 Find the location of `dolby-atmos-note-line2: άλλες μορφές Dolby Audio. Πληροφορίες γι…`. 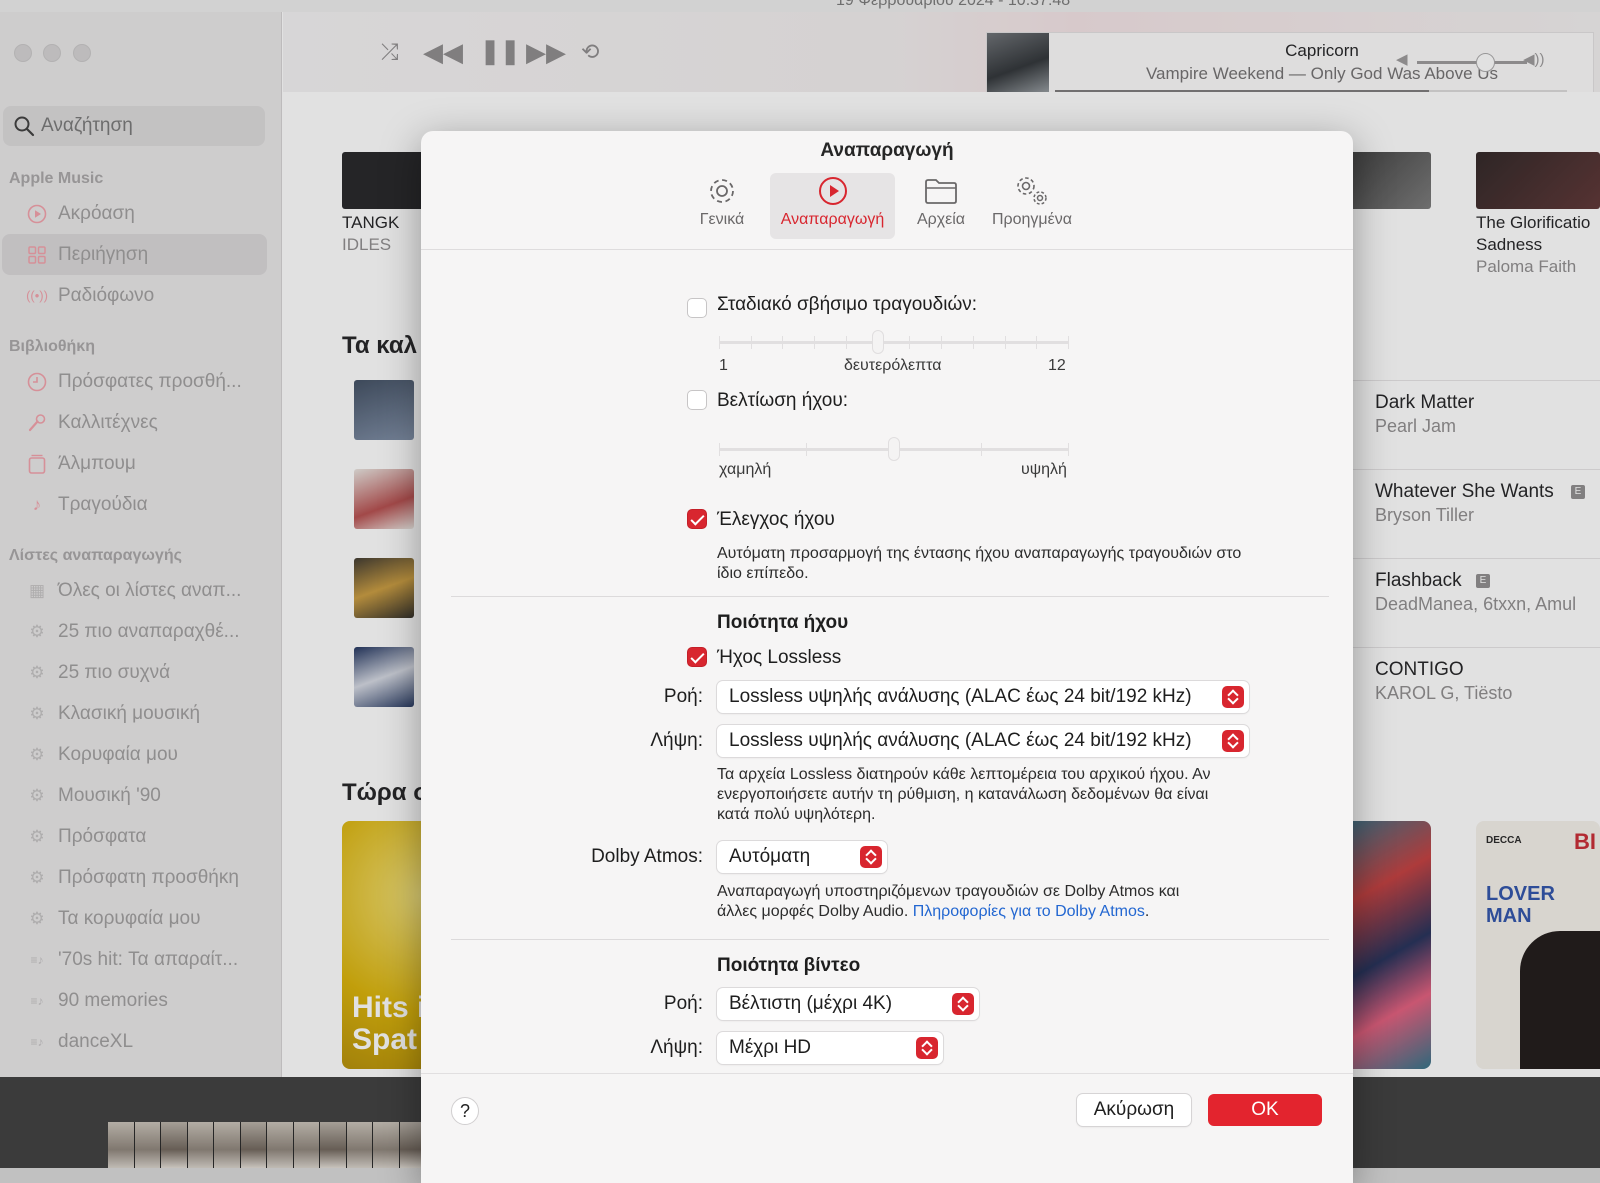

dolby-atmos-note-line2: άλλες μορφές Dolby Audio. Πληροφορίες γι… is located at coordinates (1017, 912).